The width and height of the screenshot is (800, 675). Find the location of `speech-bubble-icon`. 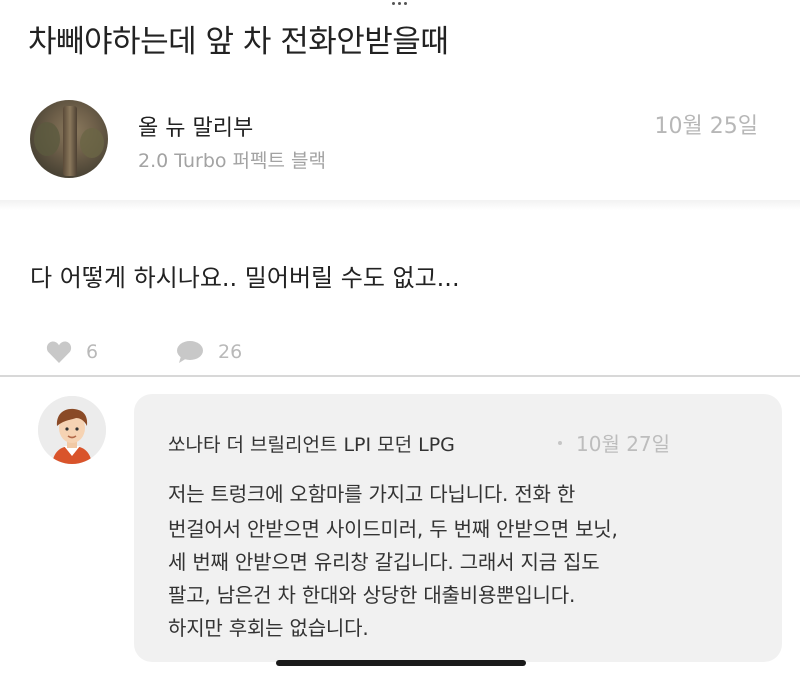

speech-bubble-icon is located at coordinates (190, 352).